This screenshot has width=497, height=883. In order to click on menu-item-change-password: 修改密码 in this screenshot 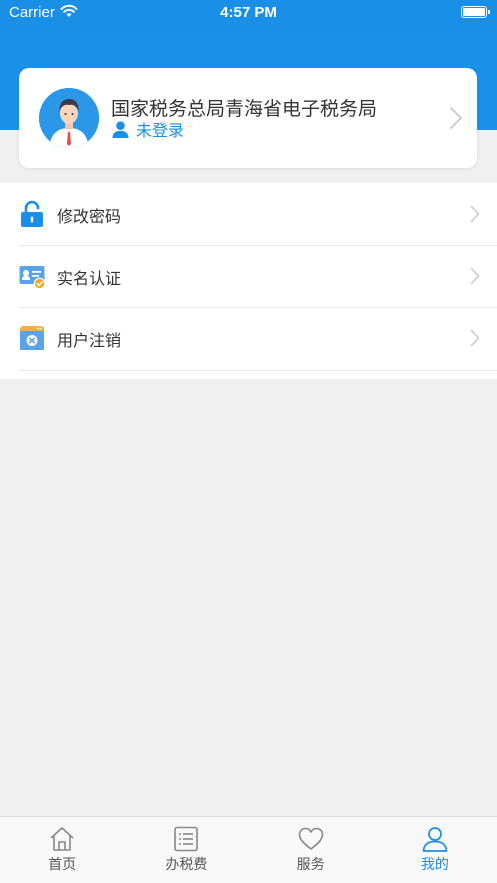, I will do `click(248, 214)`.